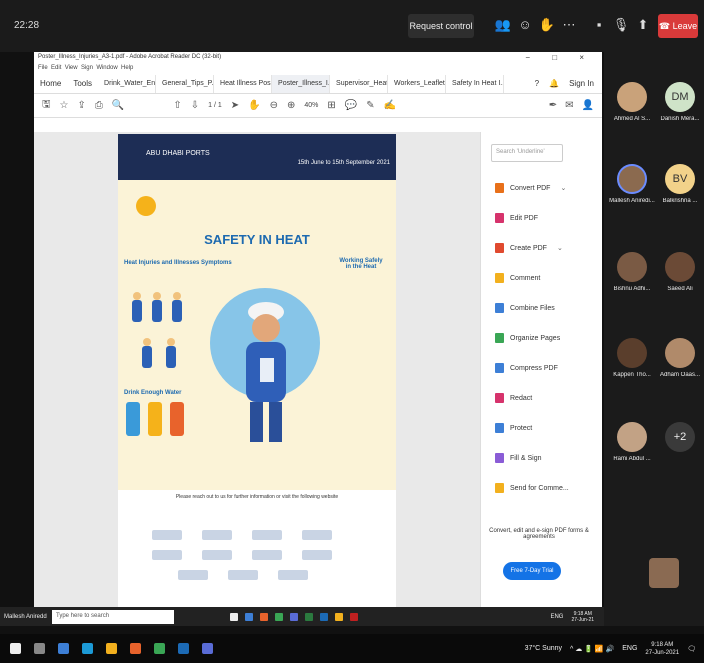 The image size is (704, 663). Describe the element at coordinates (513, 398) in the screenshot. I see `tool-redact: Redact` at that location.